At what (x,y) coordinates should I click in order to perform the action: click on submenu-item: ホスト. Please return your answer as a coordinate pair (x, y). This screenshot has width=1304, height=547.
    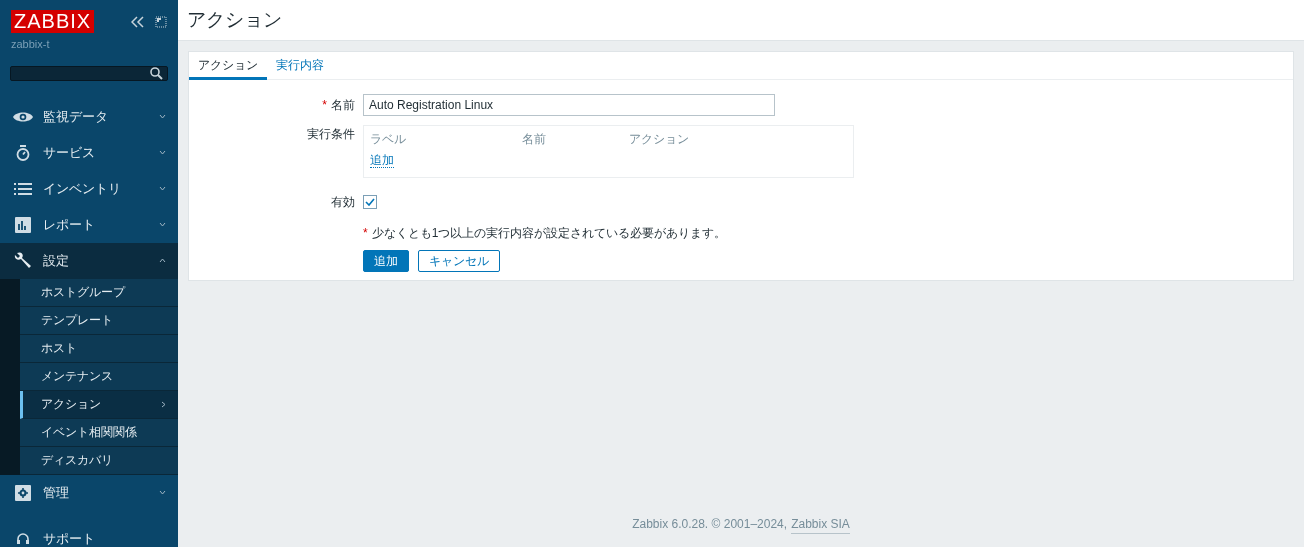
    Looking at the image, I should click on (99, 348).